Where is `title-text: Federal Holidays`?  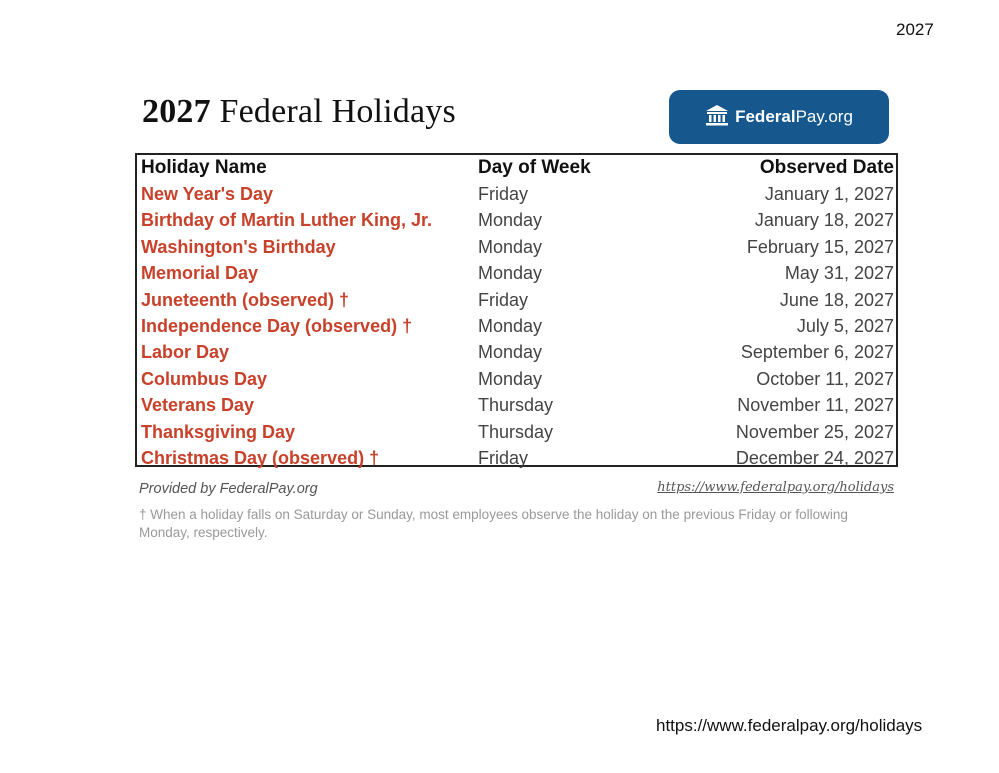 title-text: Federal Holidays is located at coordinates (337, 111).